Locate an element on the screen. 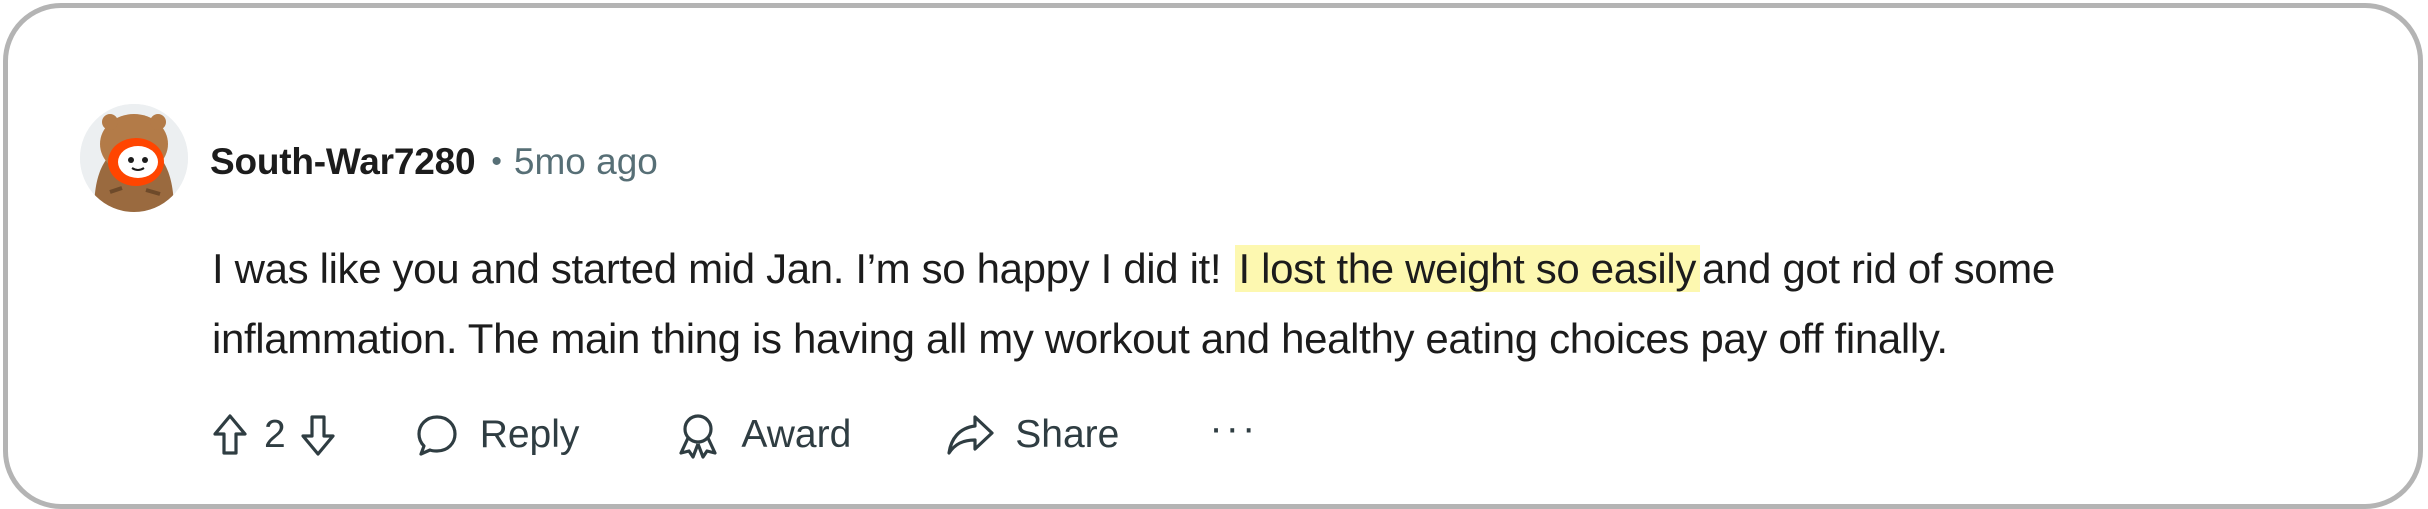 The width and height of the screenshot is (2428, 509). arrow-up-icon is located at coordinates (230, 434).